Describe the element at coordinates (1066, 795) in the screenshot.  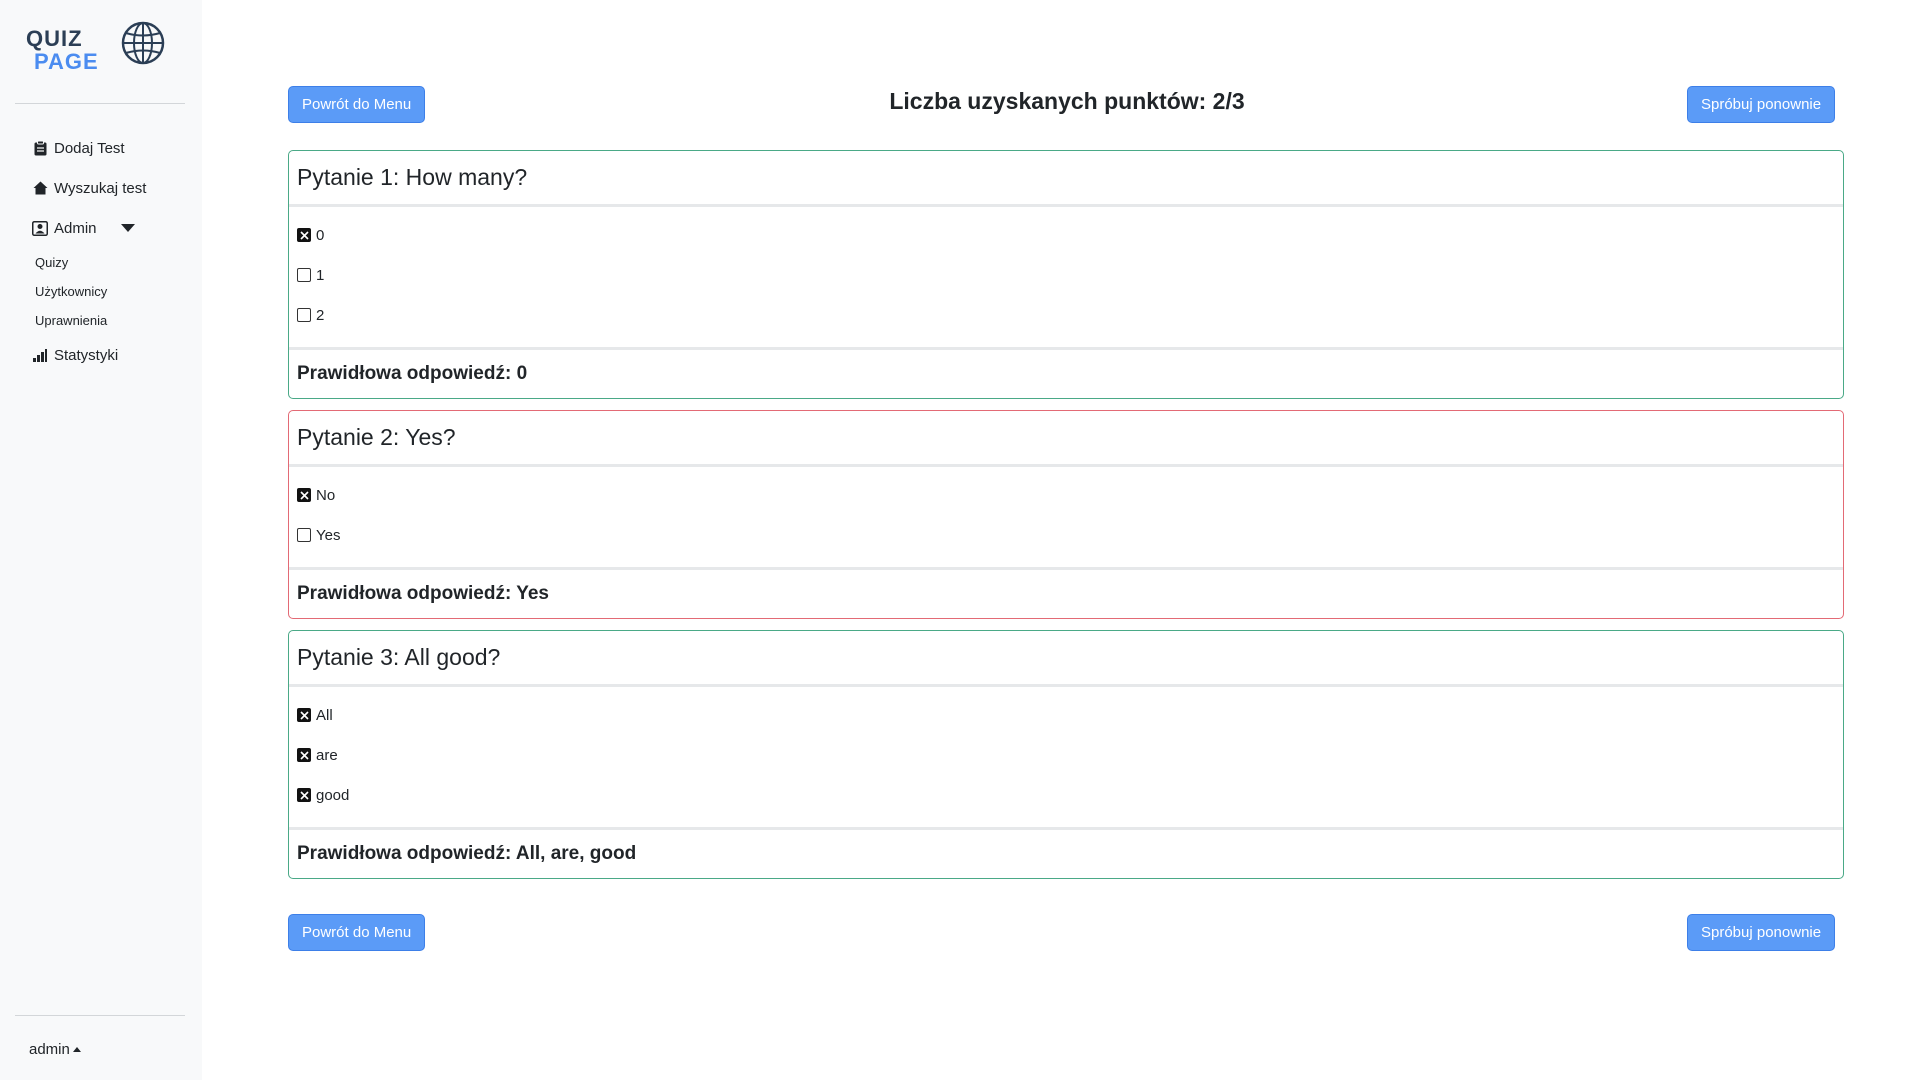
I see `answer-option: good` at that location.